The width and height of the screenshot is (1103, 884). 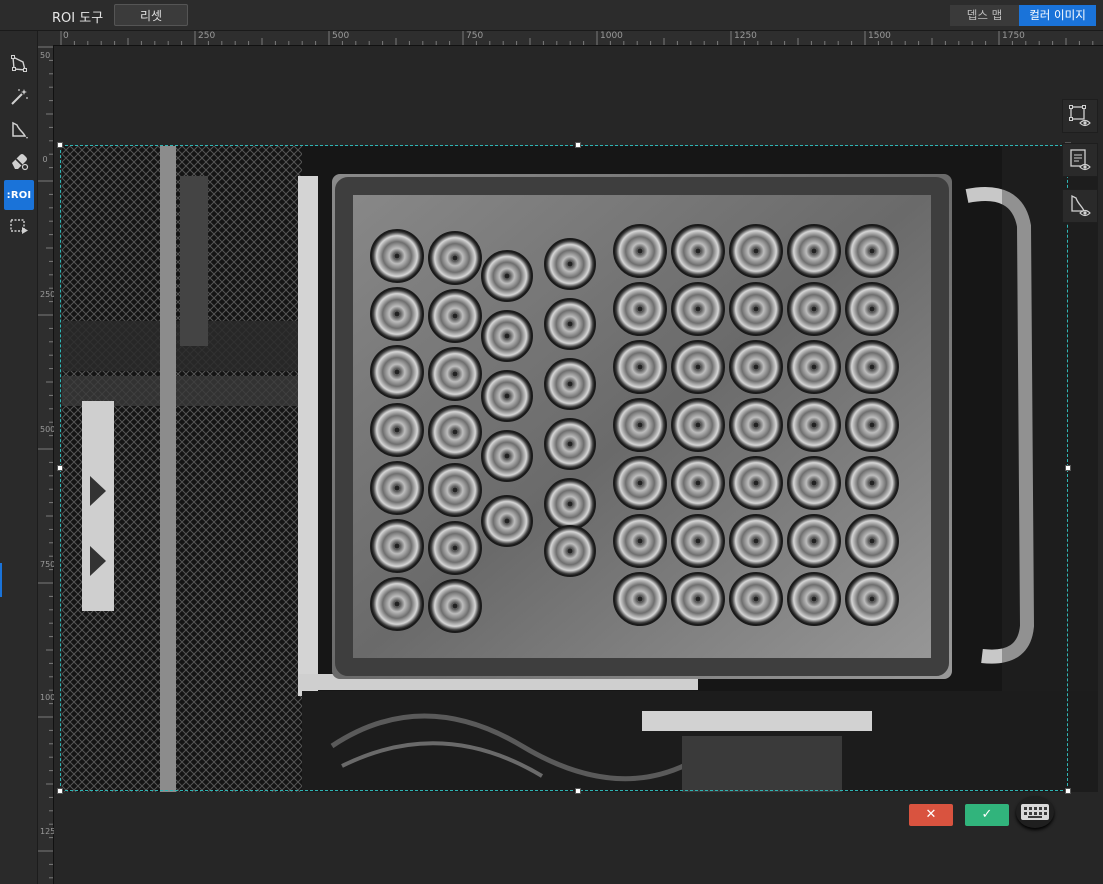 What do you see at coordinates (1057, 15) in the screenshot?
I see `color-image-tab: 컬러 이미지` at bounding box center [1057, 15].